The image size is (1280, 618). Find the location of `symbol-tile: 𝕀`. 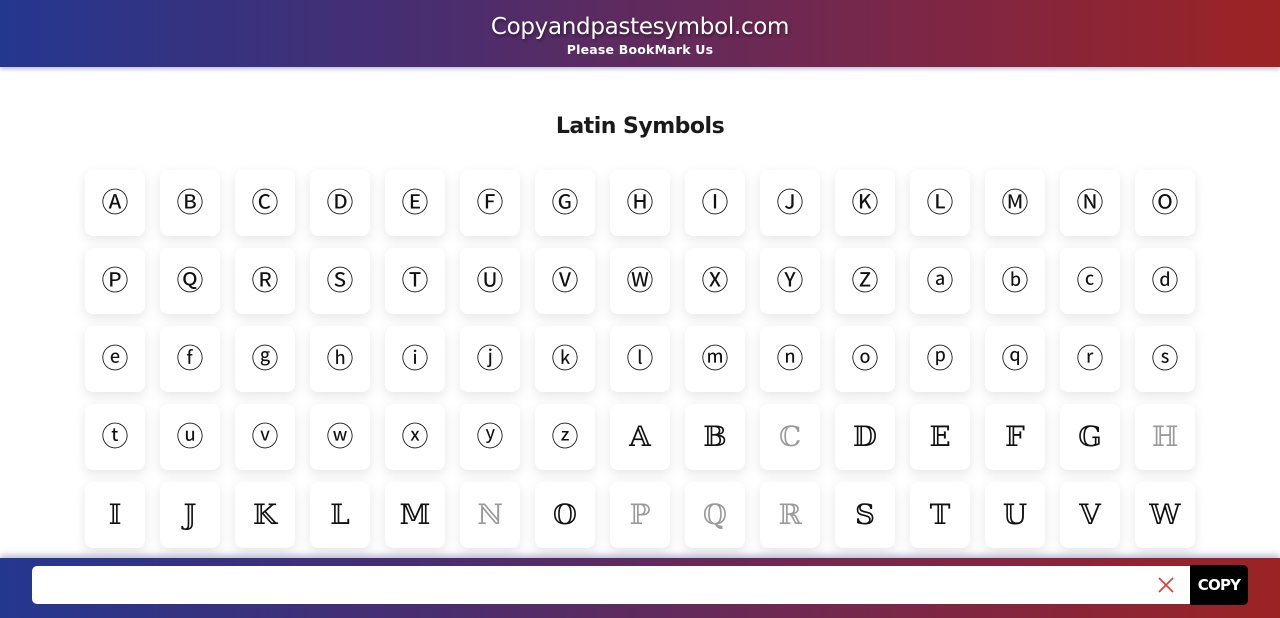

symbol-tile: 𝕀 is located at coordinates (115, 515).